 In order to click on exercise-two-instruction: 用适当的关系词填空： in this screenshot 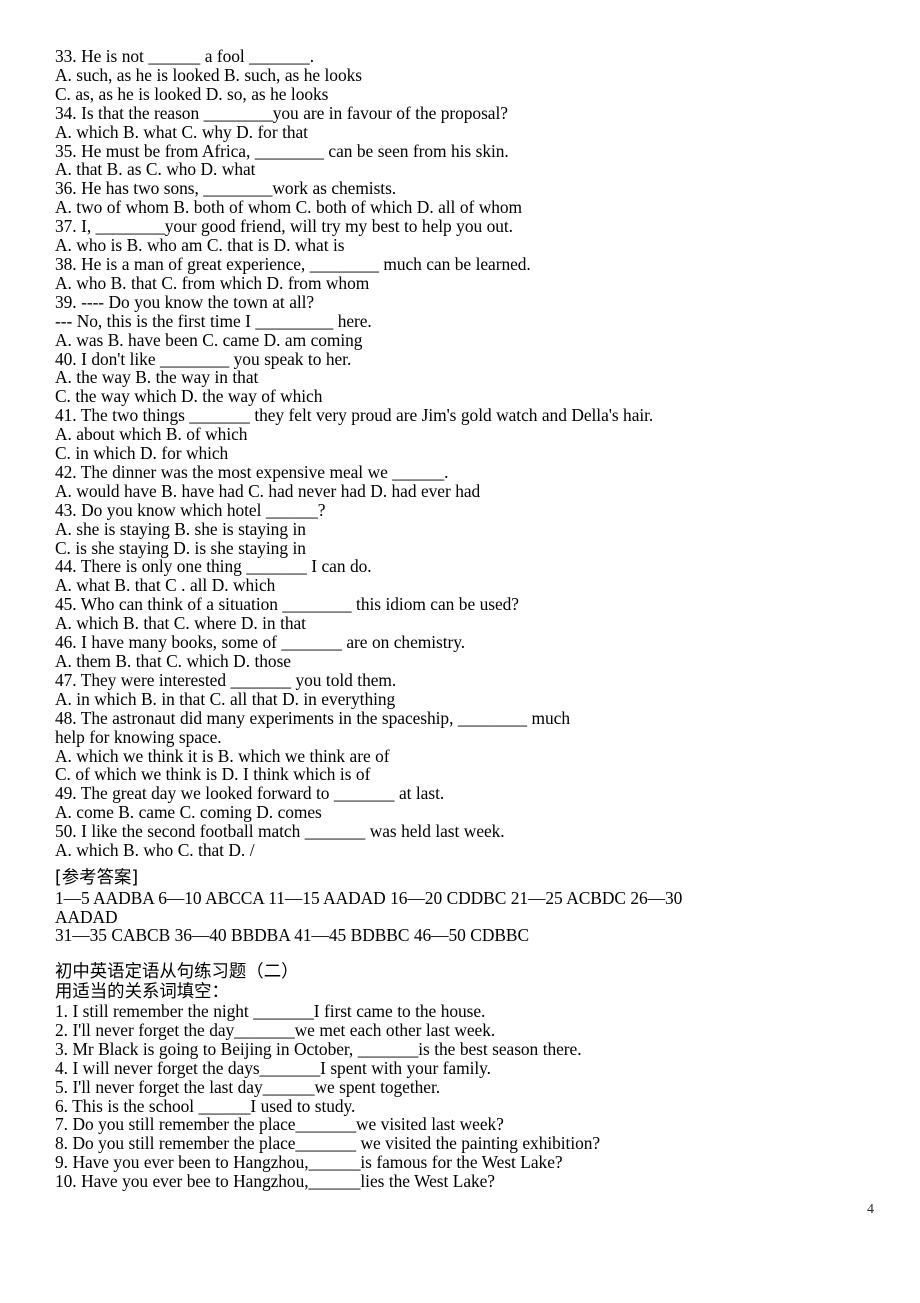, I will do `click(142, 991)`.